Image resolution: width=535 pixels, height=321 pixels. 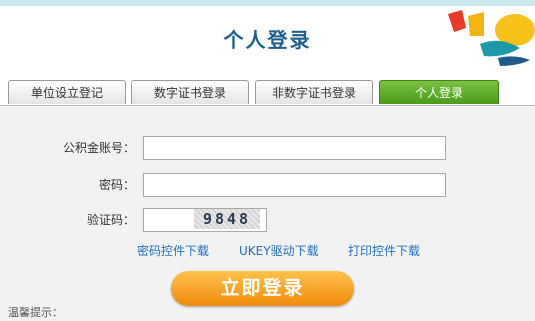 What do you see at coordinates (35, 312) in the screenshot?
I see `tip-label: 温馨提示：` at bounding box center [35, 312].